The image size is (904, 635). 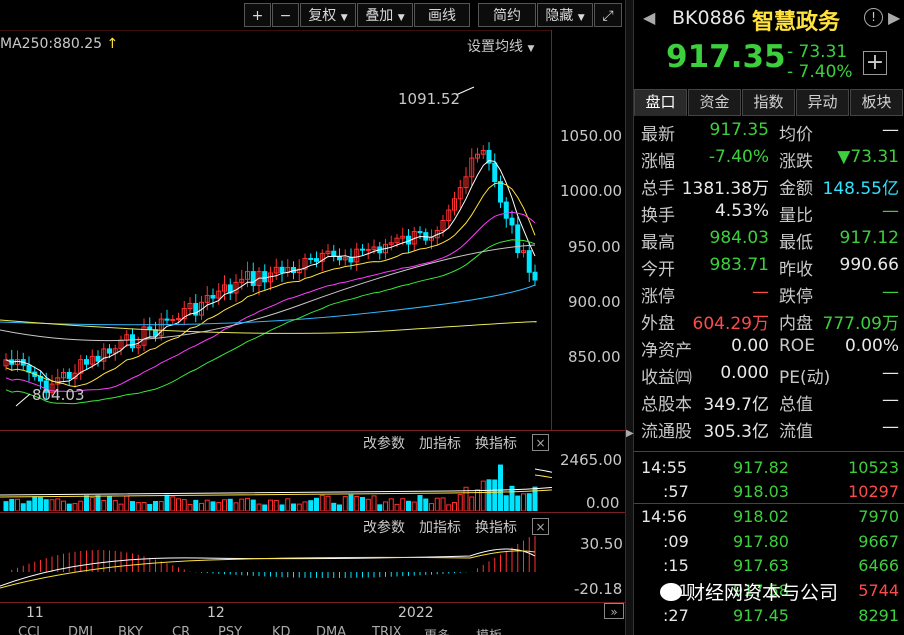 I want to click on quote-label: 内盘, so click(x=796, y=324).